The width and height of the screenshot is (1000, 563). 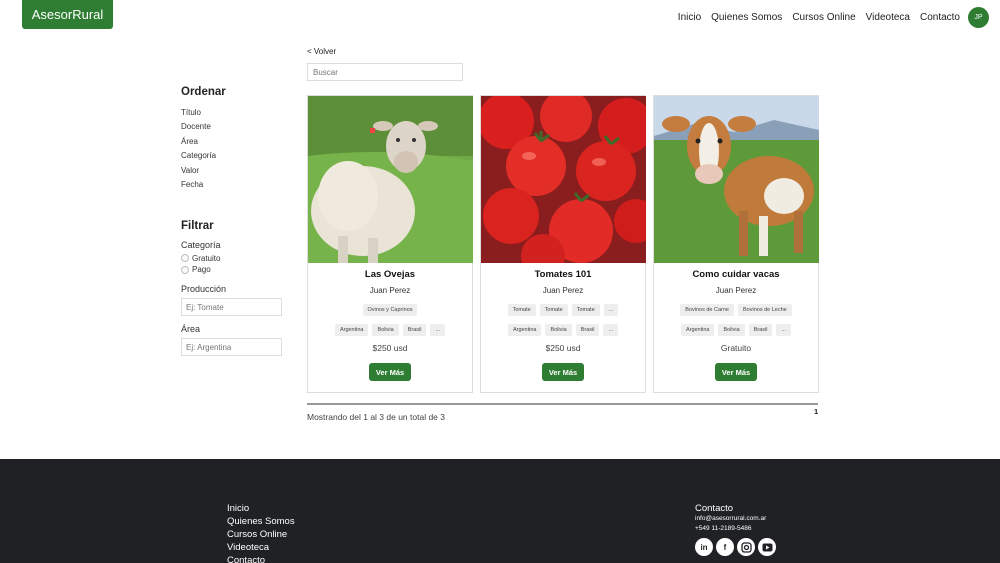 I want to click on back-link: < Volver, so click(x=321, y=51).